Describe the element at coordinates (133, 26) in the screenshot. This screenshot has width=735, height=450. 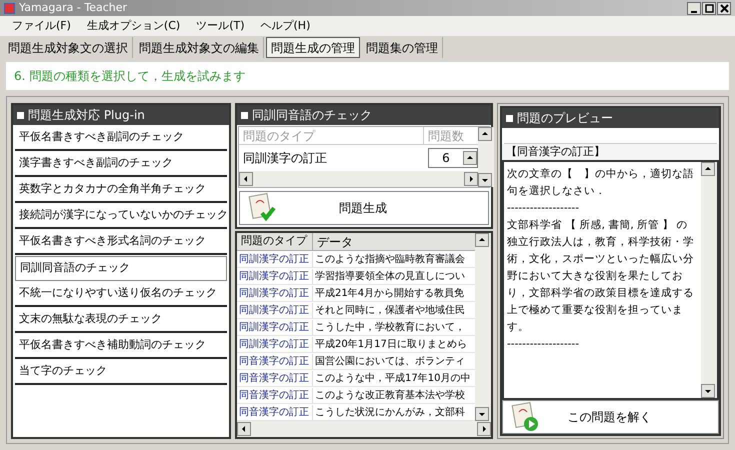
I see `menu-item: 生成オプション(C)` at that location.